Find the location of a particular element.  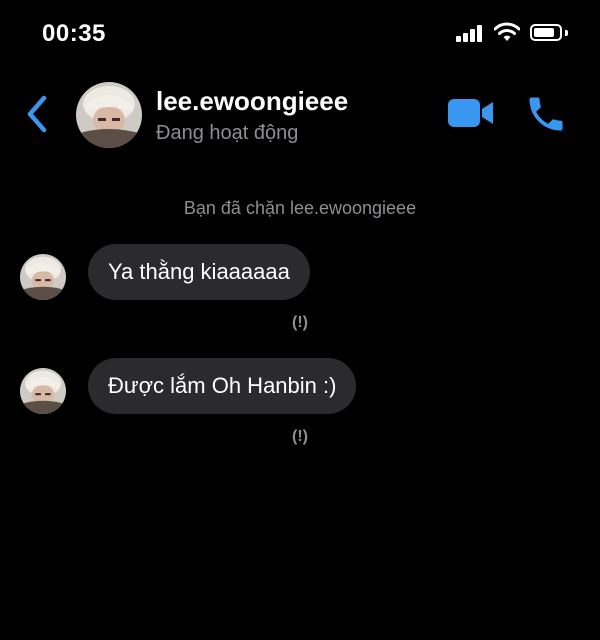

message-bubble: Ya thằng kiaaaaaa is located at coordinates (199, 272).